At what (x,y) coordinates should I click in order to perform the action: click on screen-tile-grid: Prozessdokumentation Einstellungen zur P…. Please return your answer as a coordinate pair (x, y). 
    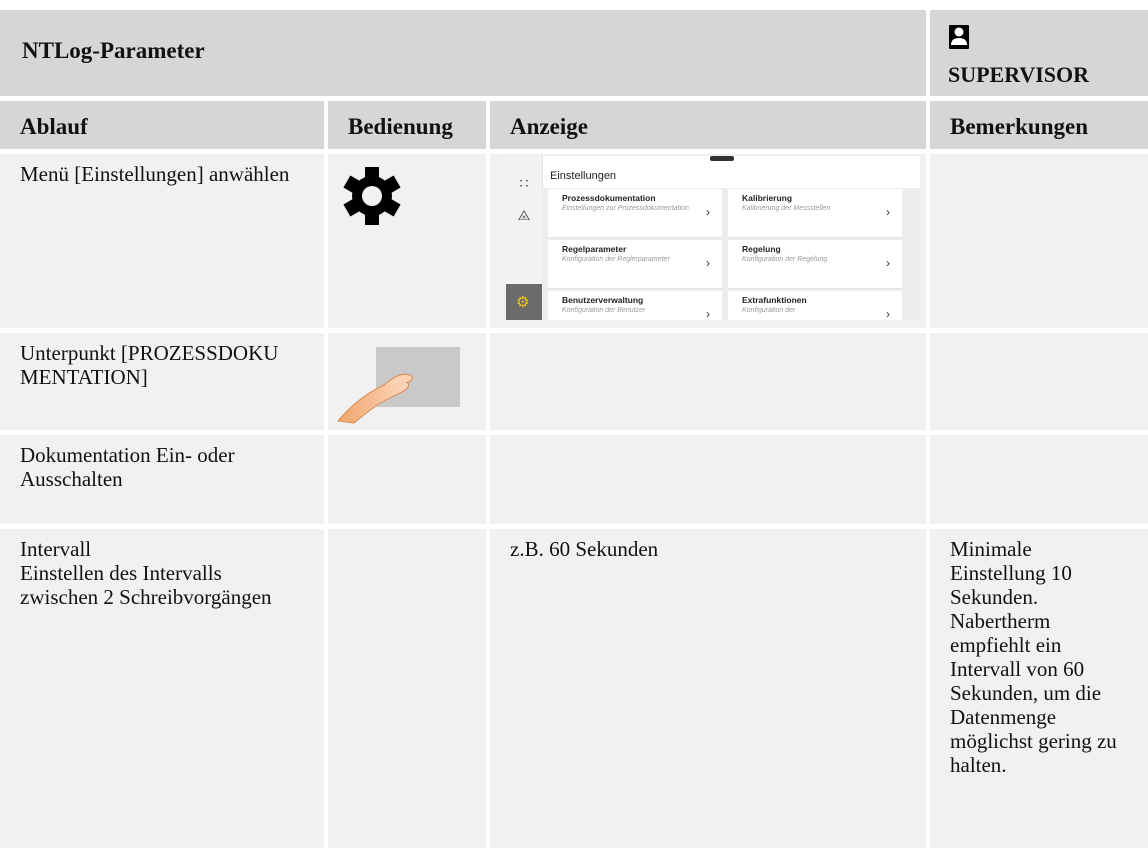
    Looking at the image, I should click on (731, 254).